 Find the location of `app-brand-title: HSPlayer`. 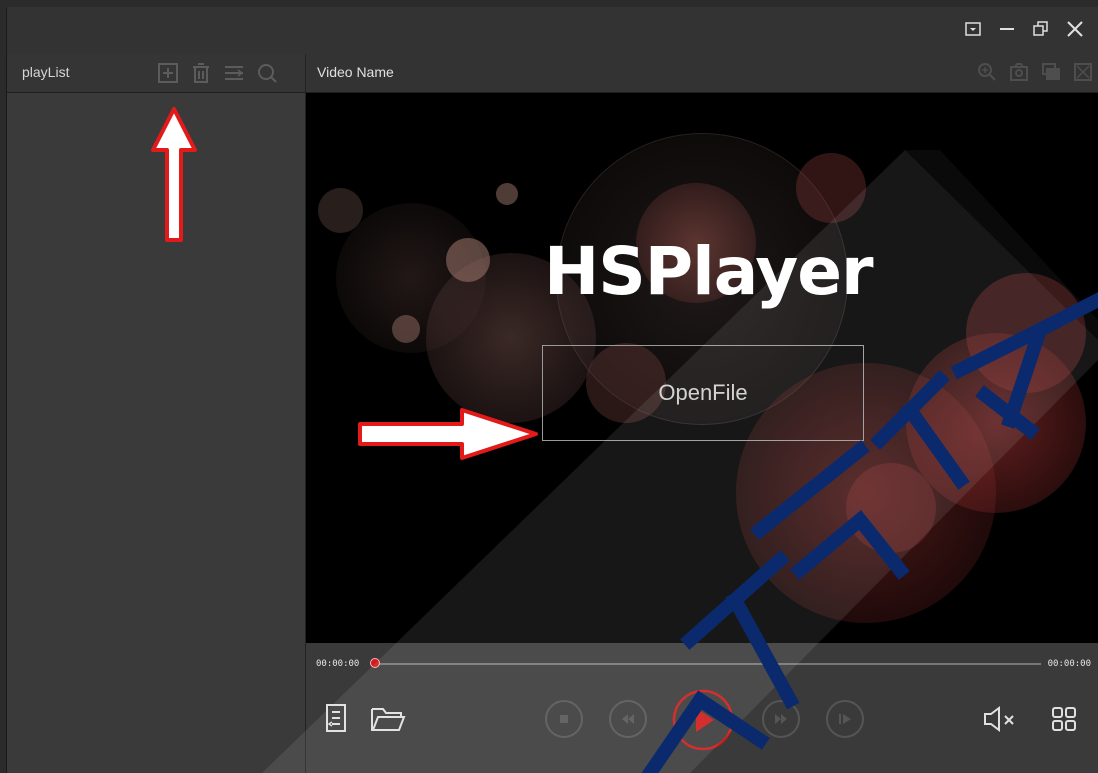

app-brand-title: HSPlayer is located at coordinates (709, 271).